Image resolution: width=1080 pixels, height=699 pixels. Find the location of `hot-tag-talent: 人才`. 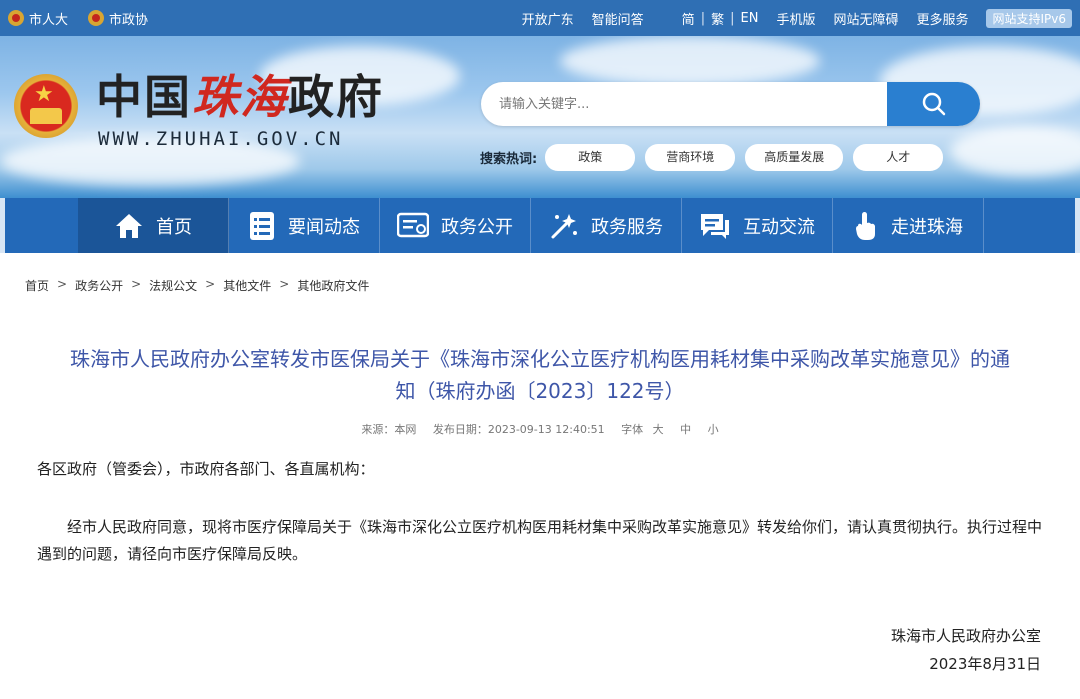

hot-tag-talent: 人才 is located at coordinates (898, 157).